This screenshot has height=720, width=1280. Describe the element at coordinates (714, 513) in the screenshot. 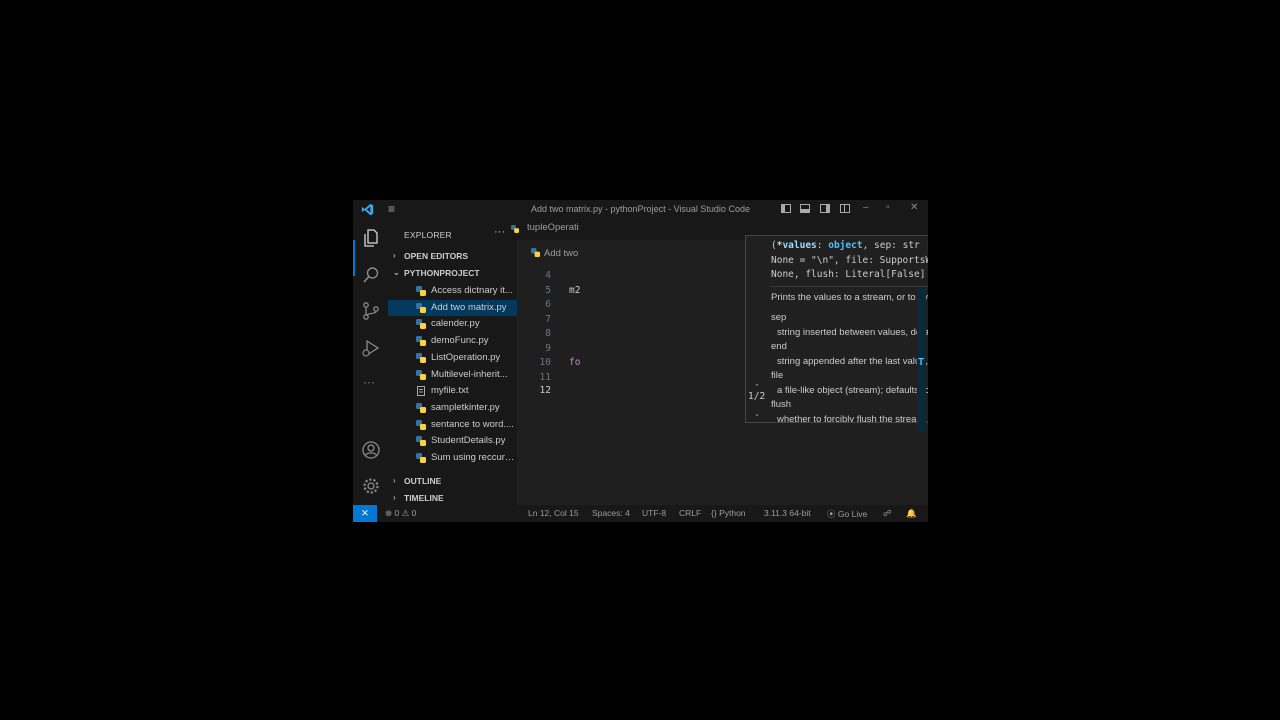

I see `braces-icon: {}` at that location.